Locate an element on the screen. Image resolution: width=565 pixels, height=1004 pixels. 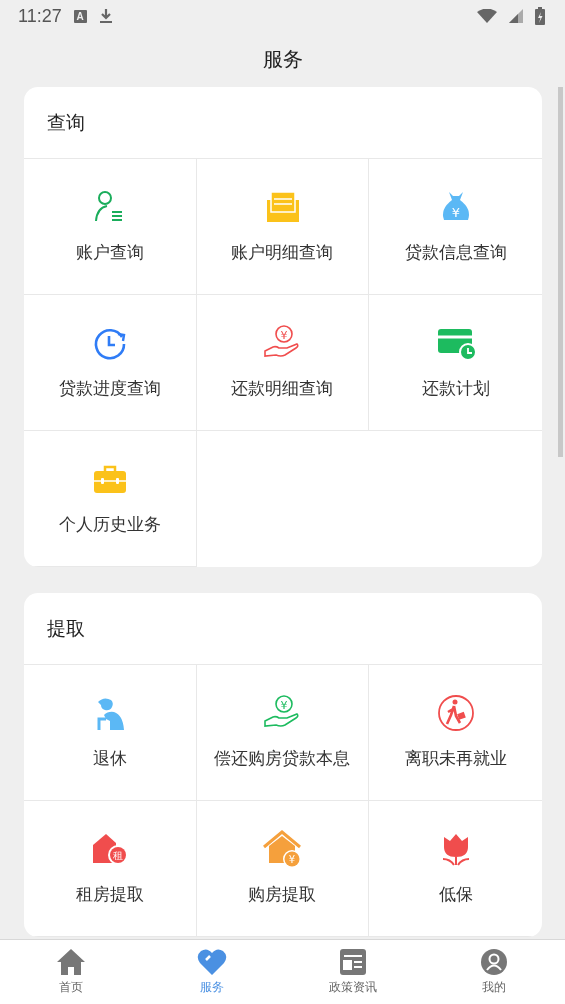
page-title: 服务 is located at coordinates (282, 59).